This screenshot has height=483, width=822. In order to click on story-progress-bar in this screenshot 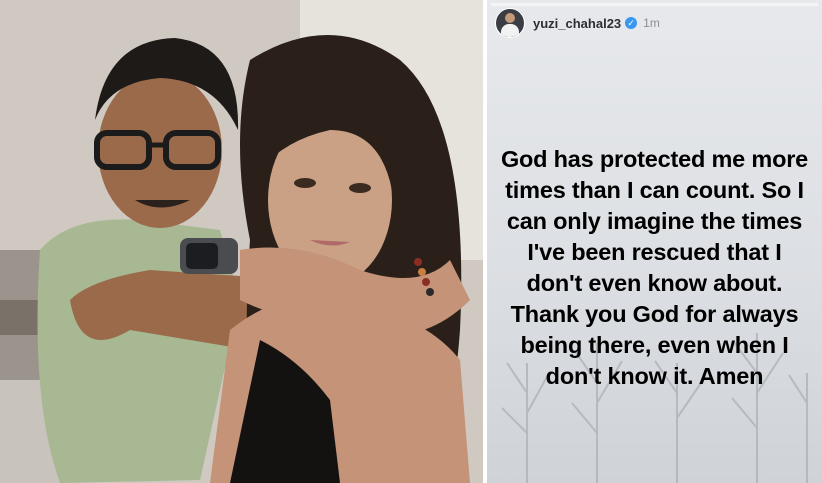, I will do `click(654, 4)`.